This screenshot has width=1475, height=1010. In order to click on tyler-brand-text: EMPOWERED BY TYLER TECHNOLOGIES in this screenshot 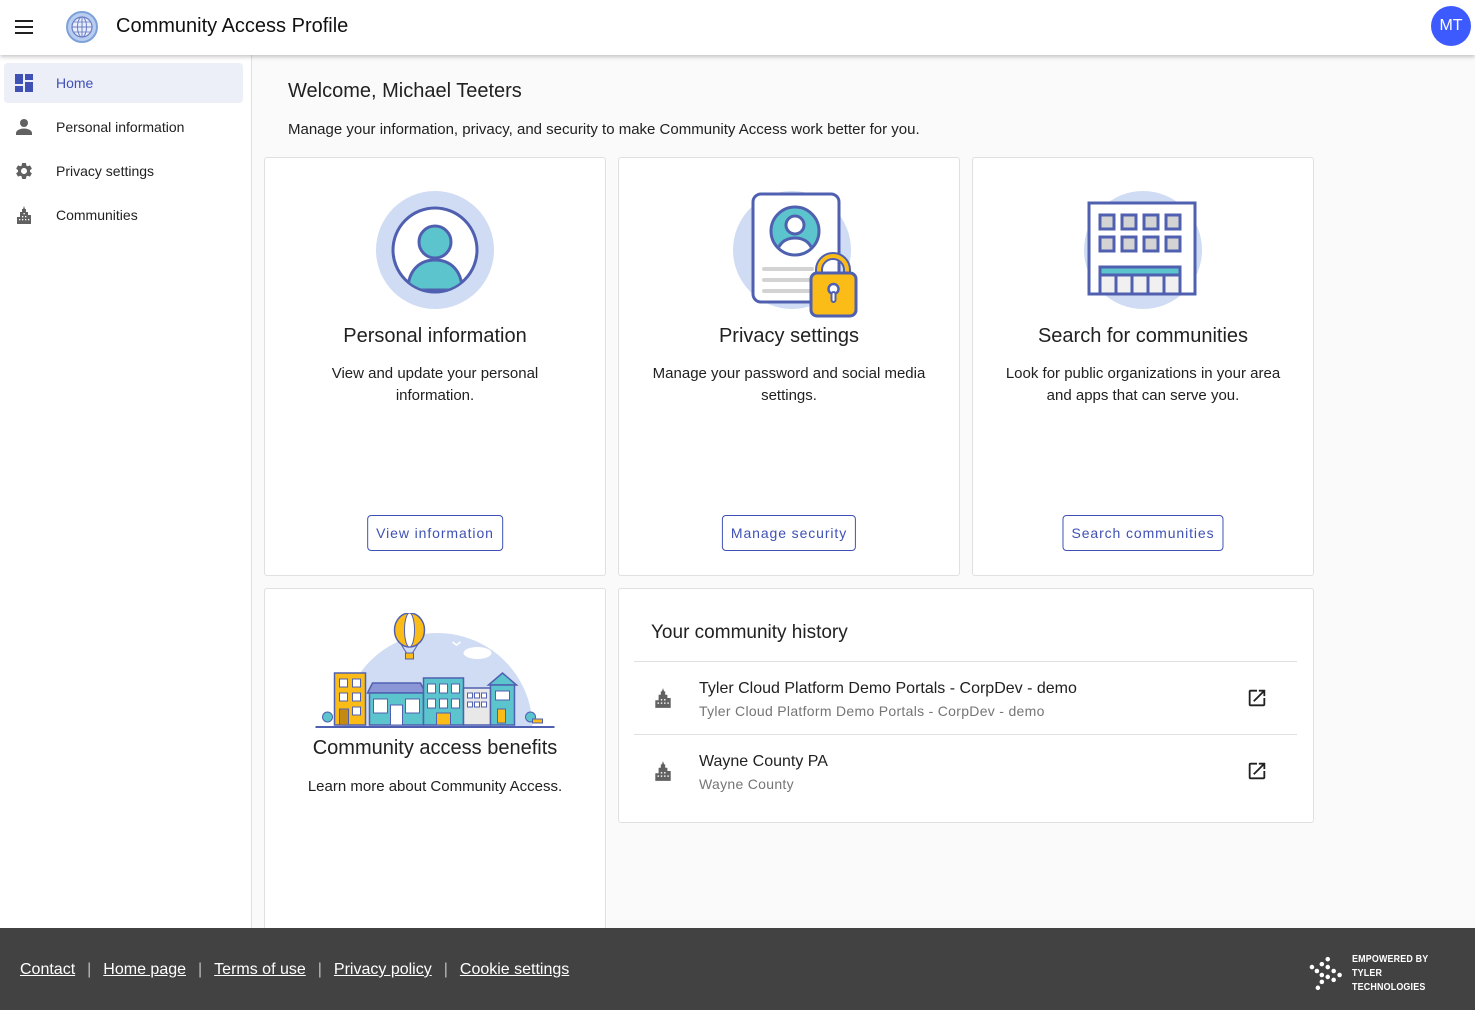, I will do `click(1404, 973)`.